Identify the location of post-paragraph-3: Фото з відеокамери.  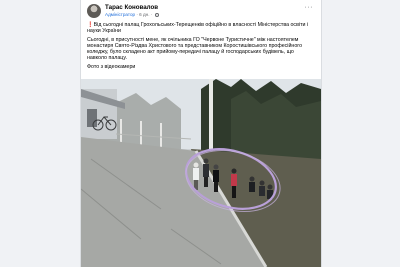
(111, 66).